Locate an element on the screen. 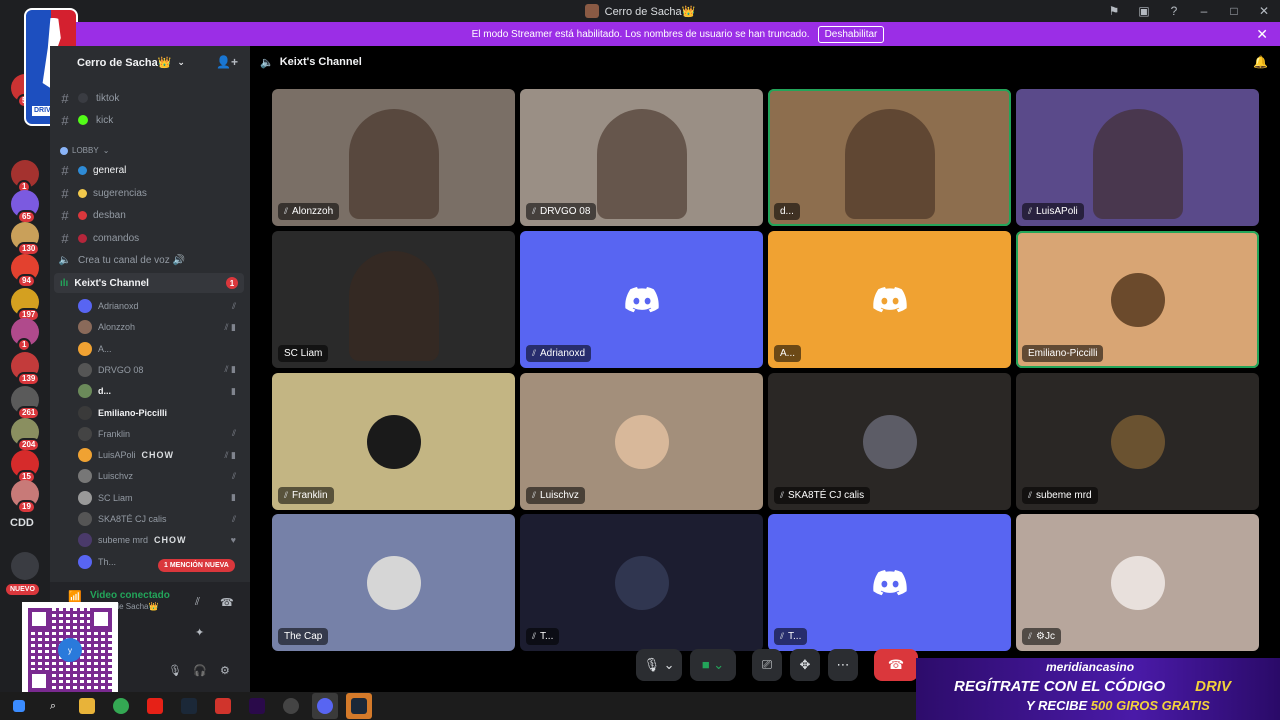 The height and width of the screenshot is (720, 1280). participant-tile: The Cap is located at coordinates (393, 582).